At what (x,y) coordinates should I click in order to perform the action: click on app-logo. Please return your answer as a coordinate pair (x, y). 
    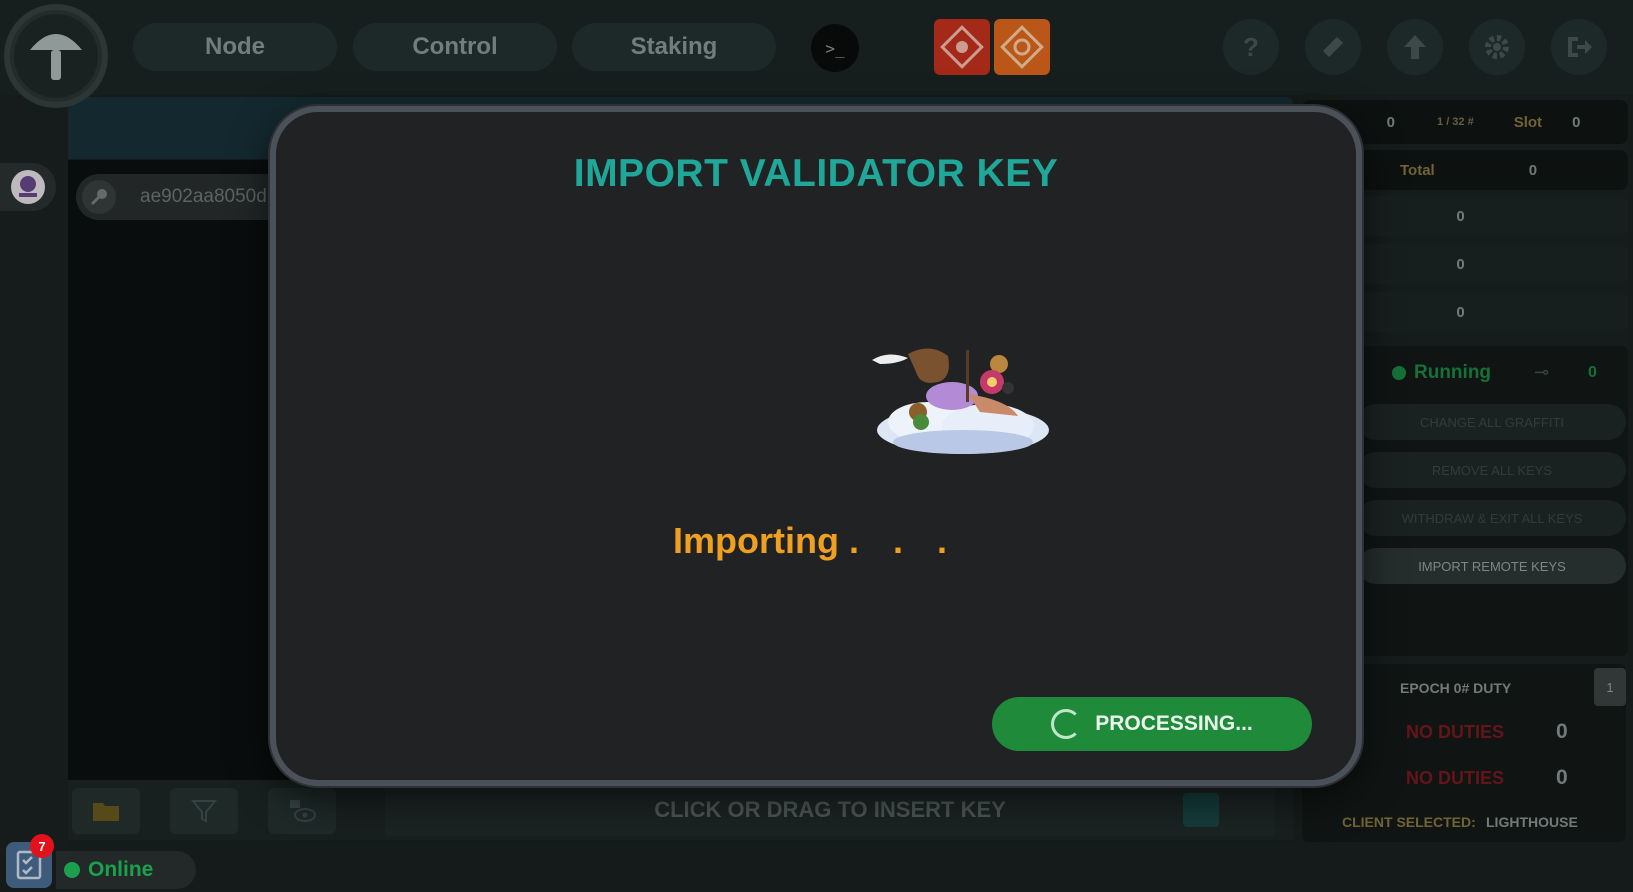
    Looking at the image, I should click on (56, 56).